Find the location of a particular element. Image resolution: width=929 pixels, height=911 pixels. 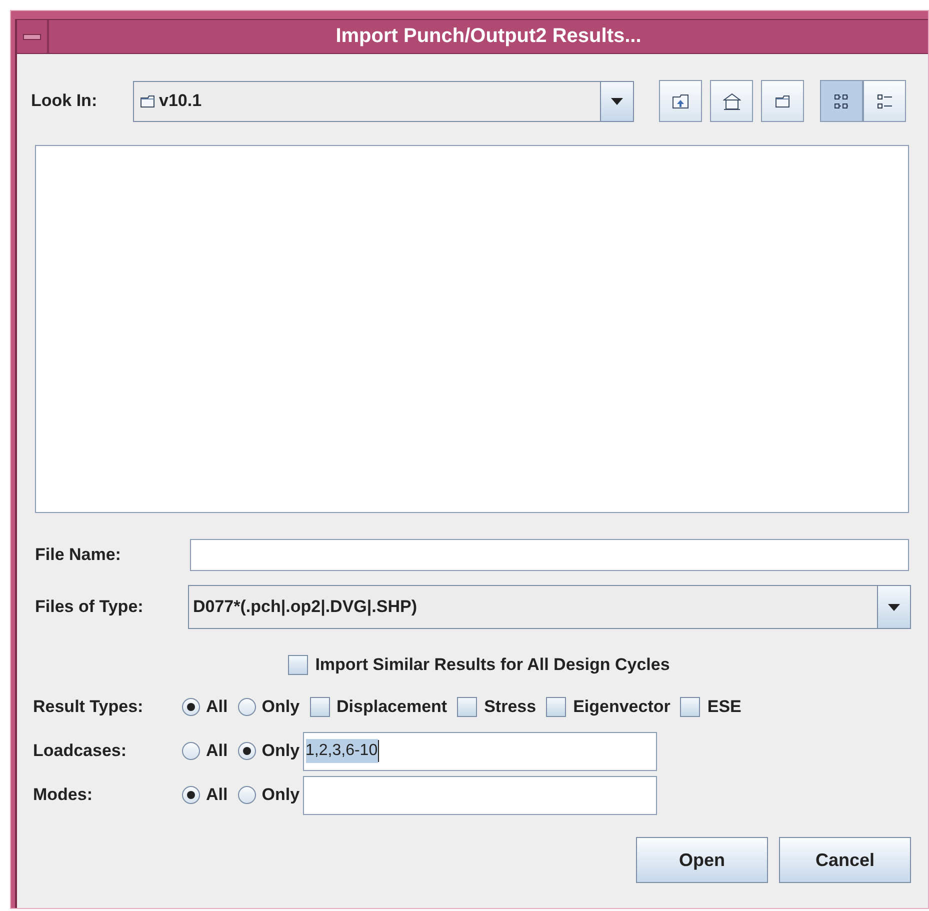

file-type-value: D077*(.pch|.op2|.DVG|.SHP) is located at coordinates (305, 607).